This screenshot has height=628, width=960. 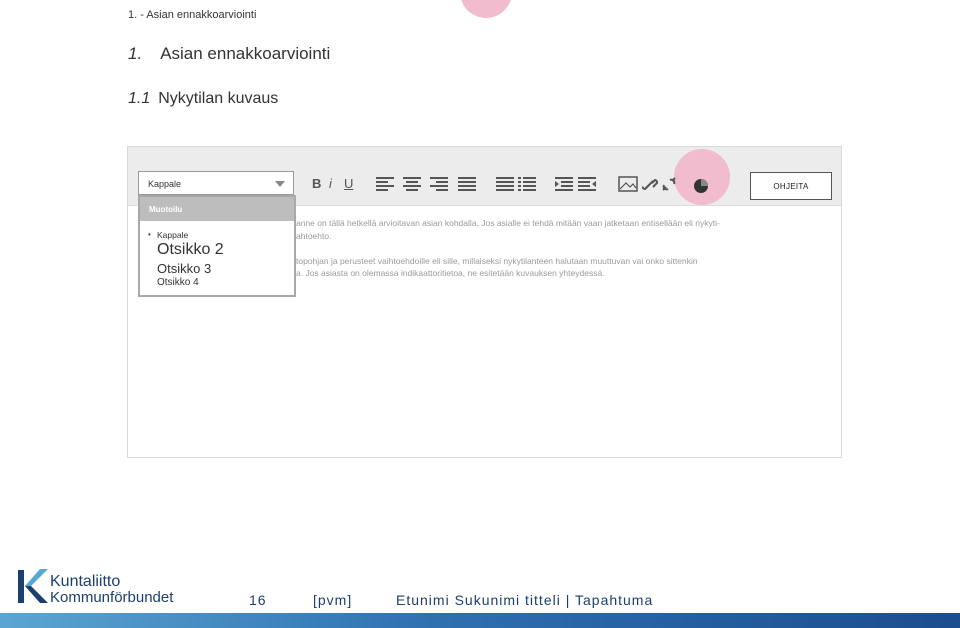 What do you see at coordinates (85, 581) in the screenshot?
I see `logo-text-fi: Kuntaliitto` at bounding box center [85, 581].